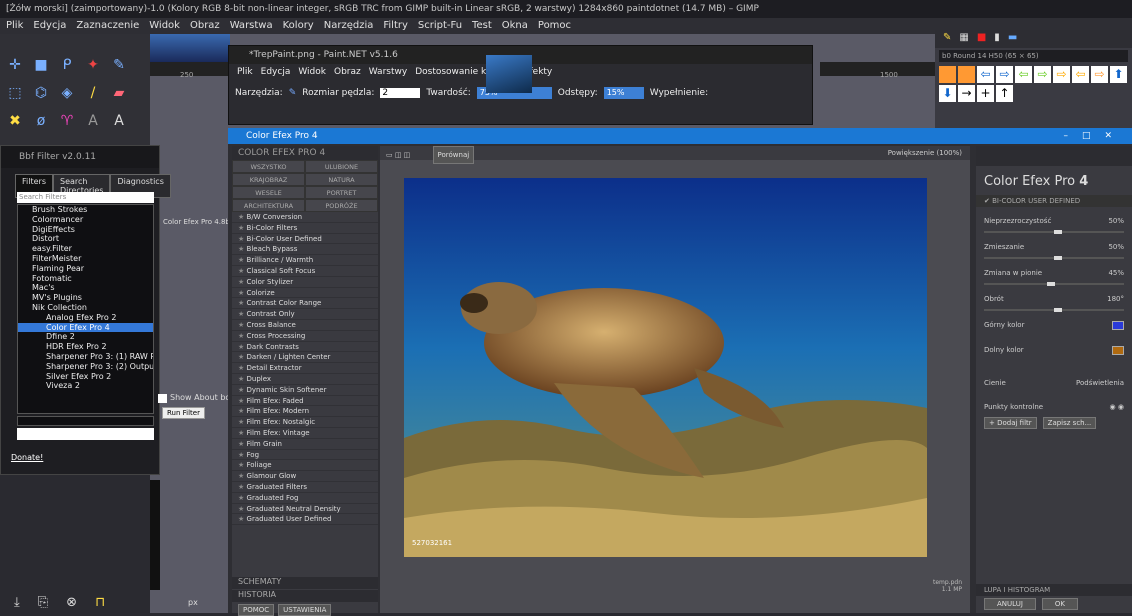 Image resolution: width=1132 pixels, height=616 pixels. What do you see at coordinates (1054, 590) in the screenshot?
I see `loupe-histogram-section: LUPA I HISTOGRAM` at bounding box center [1054, 590].